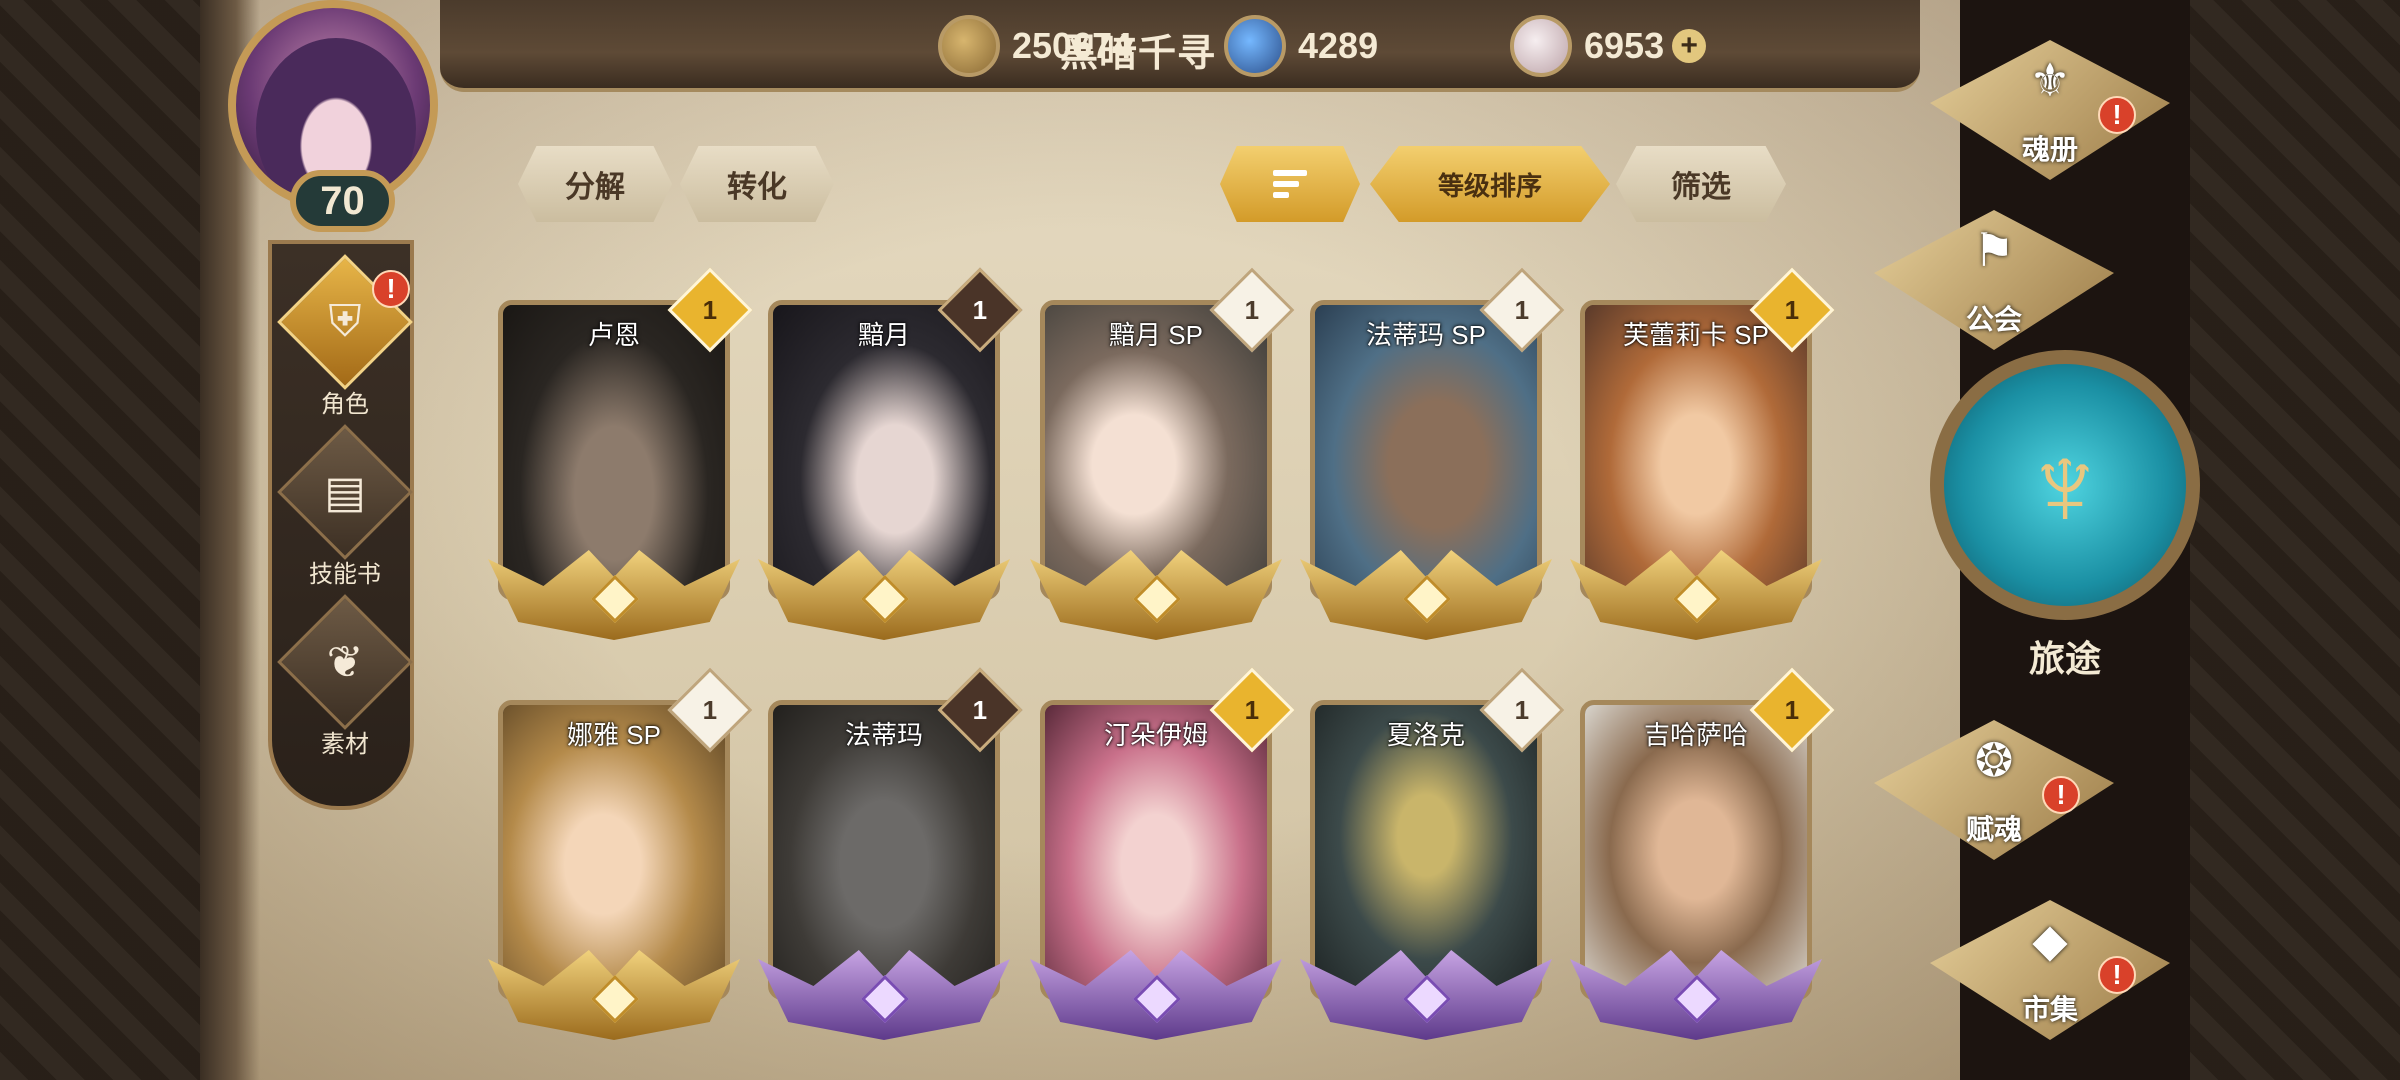 Image resolution: width=2400 pixels, height=1080 pixels. Describe the element at coordinates (1490, 184) in the screenshot. I see `sort-level-button: 等级排序` at that location.